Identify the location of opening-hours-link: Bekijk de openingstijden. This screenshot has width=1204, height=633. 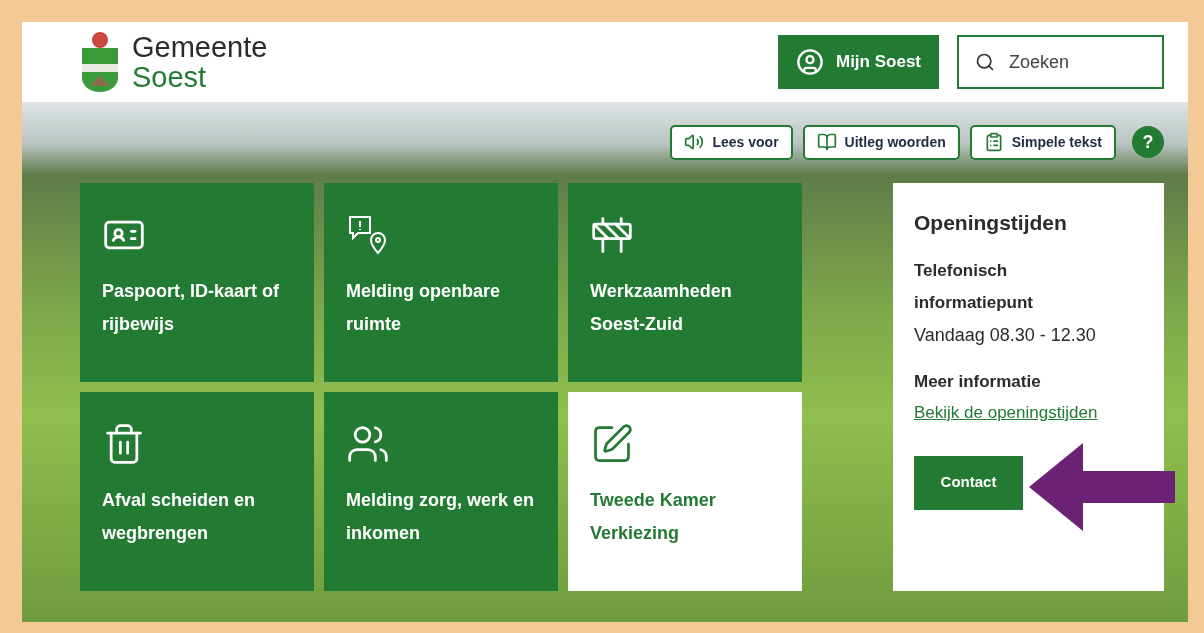
(1006, 413).